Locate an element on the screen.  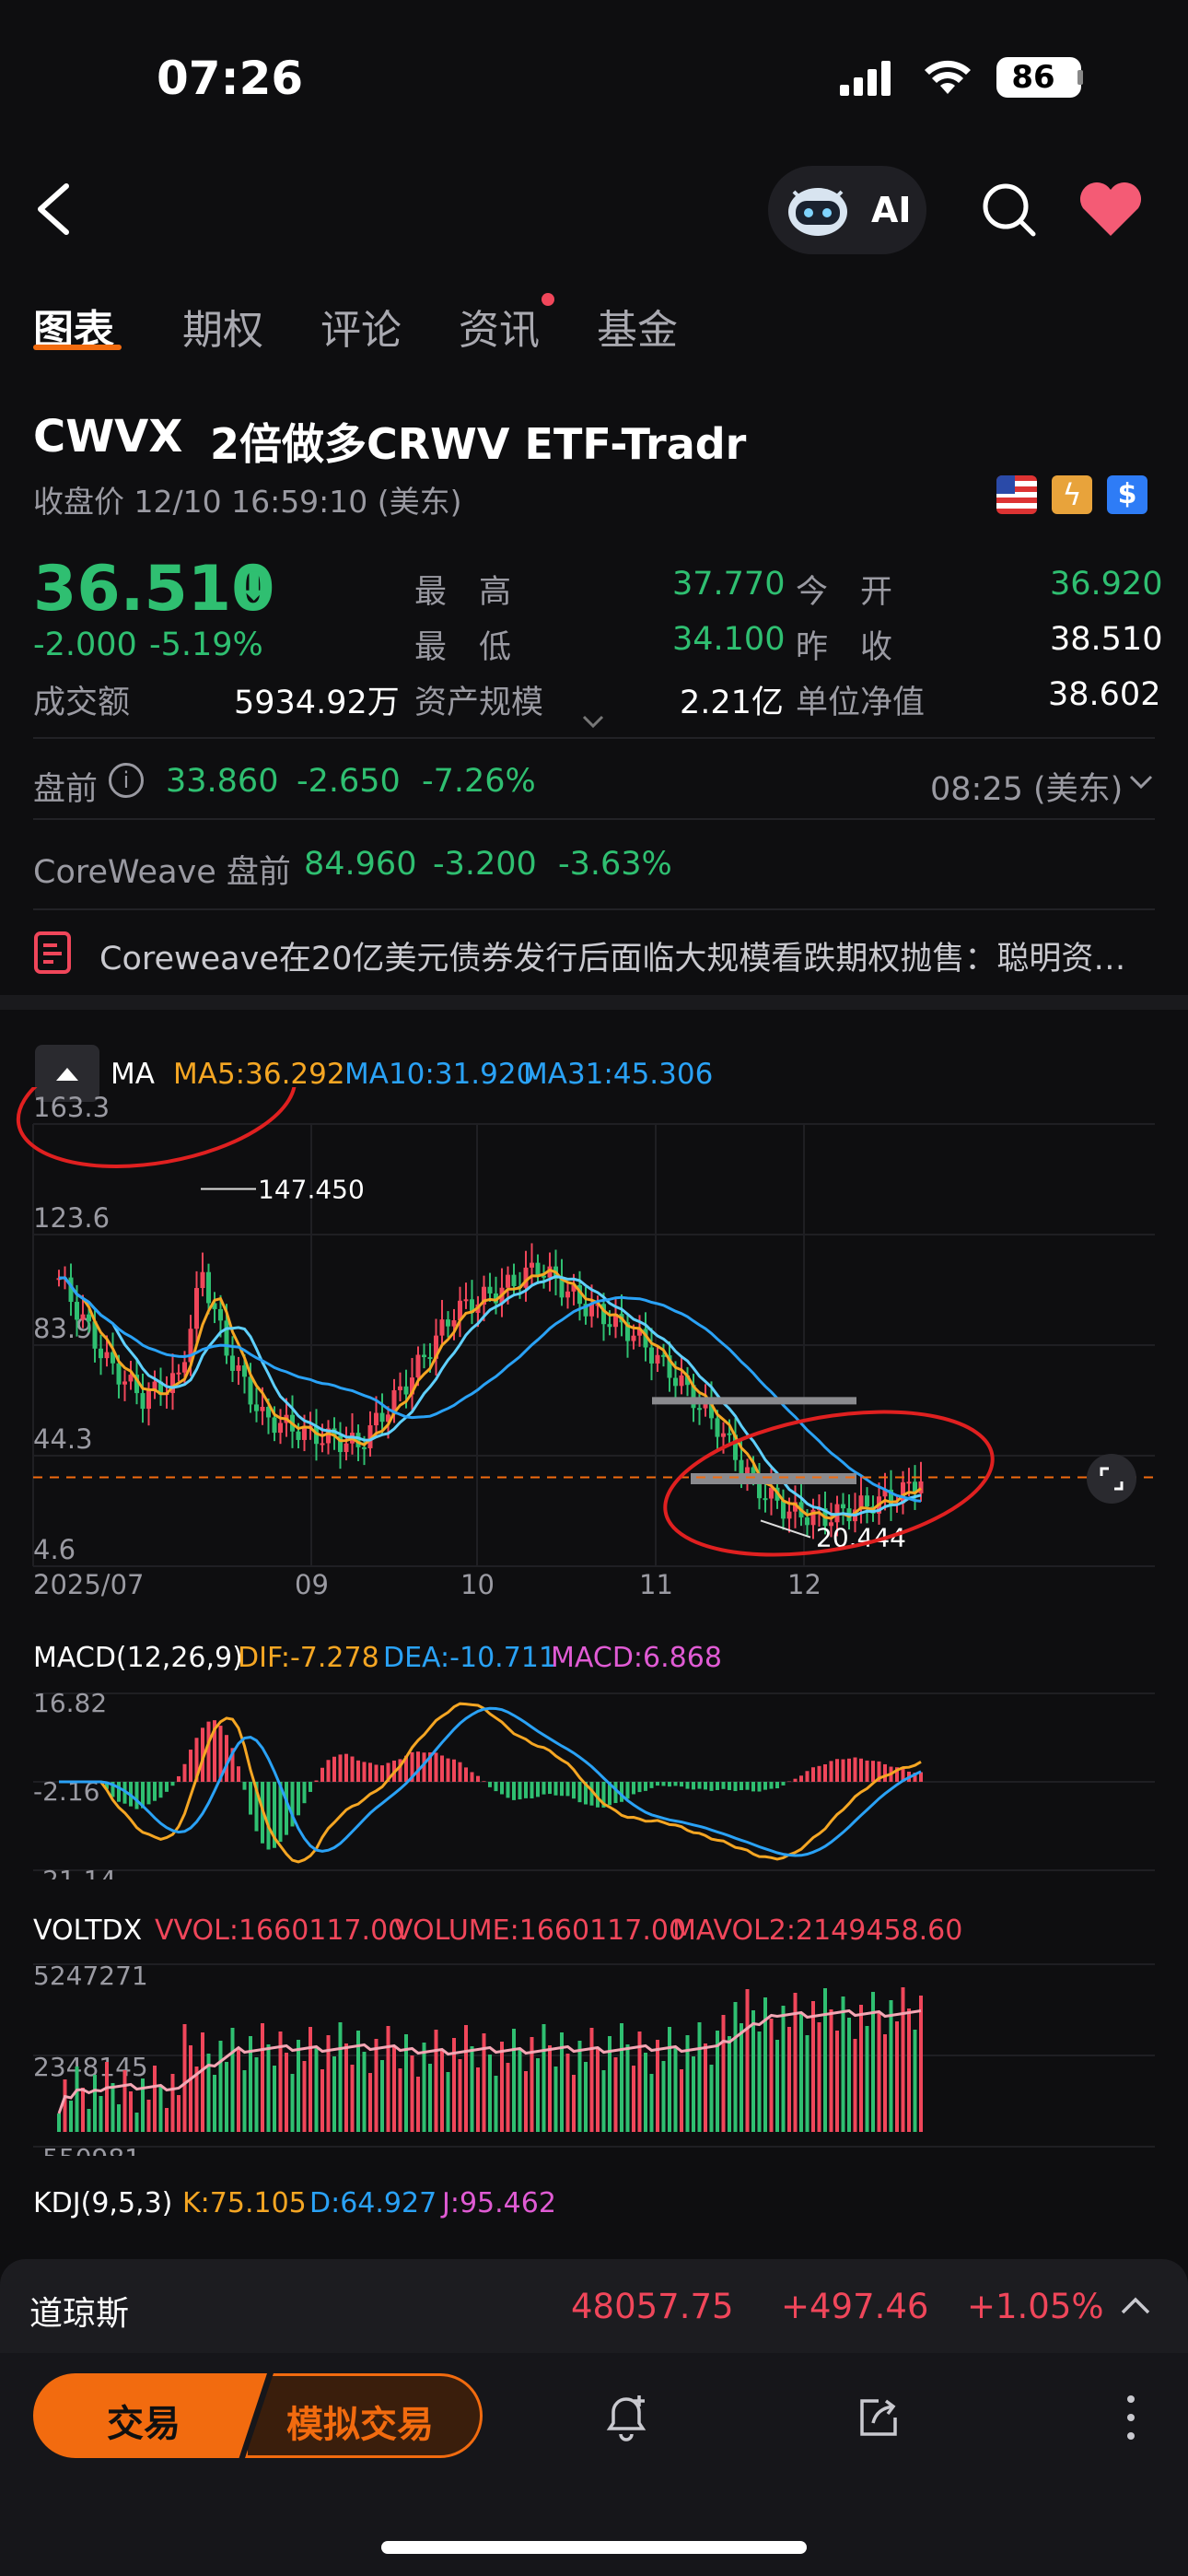
open-value: 36.920 is located at coordinates (1106, 584).